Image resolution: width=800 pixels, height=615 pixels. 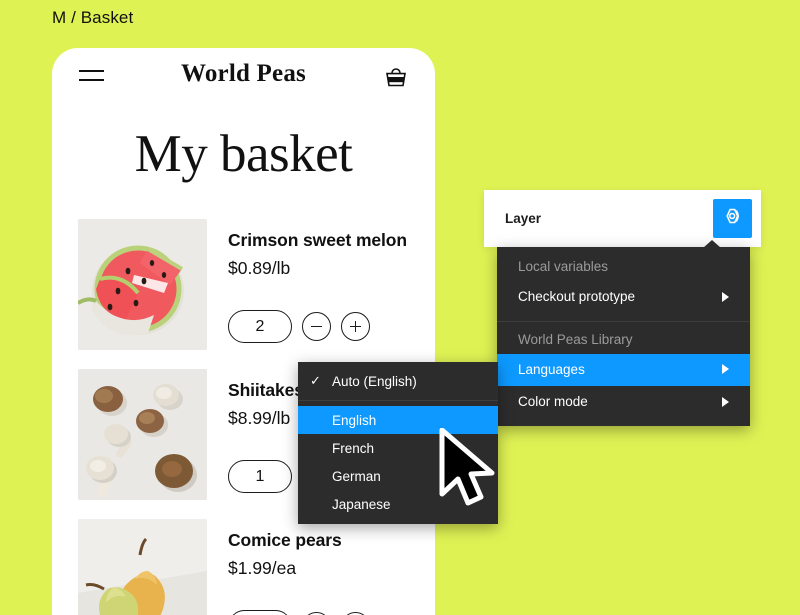 I want to click on quantity-stepper: 2, so click(x=331, y=326).